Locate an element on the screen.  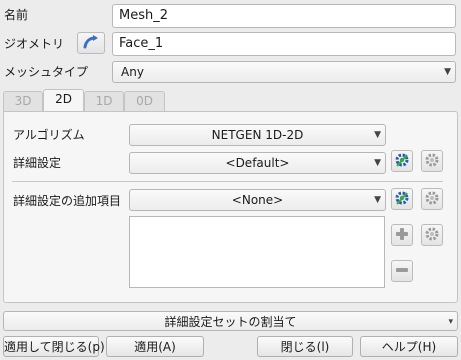
minus-icon is located at coordinates (402, 271).